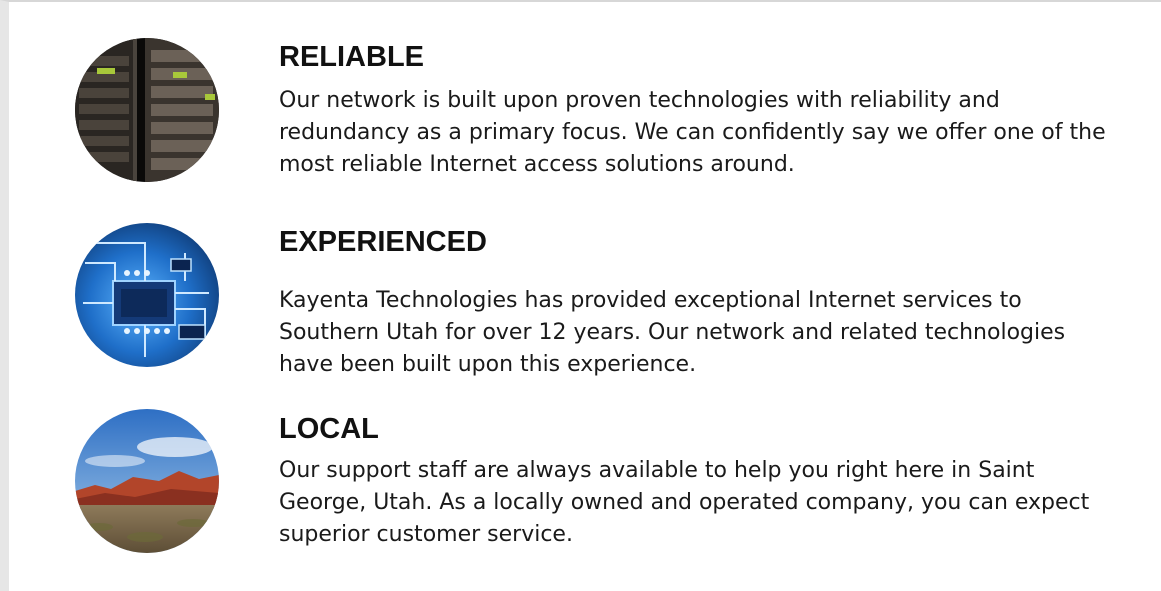  Describe the element at coordinates (147, 110) in the screenshot. I see `server-rack-image` at that location.